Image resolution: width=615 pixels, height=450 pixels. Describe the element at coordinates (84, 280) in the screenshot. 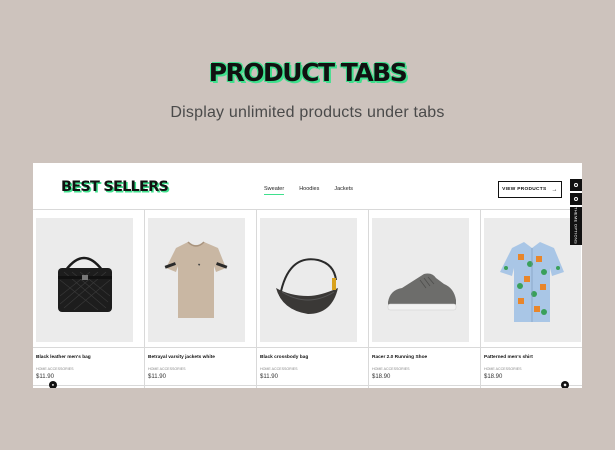

I see `bag-image` at that location.